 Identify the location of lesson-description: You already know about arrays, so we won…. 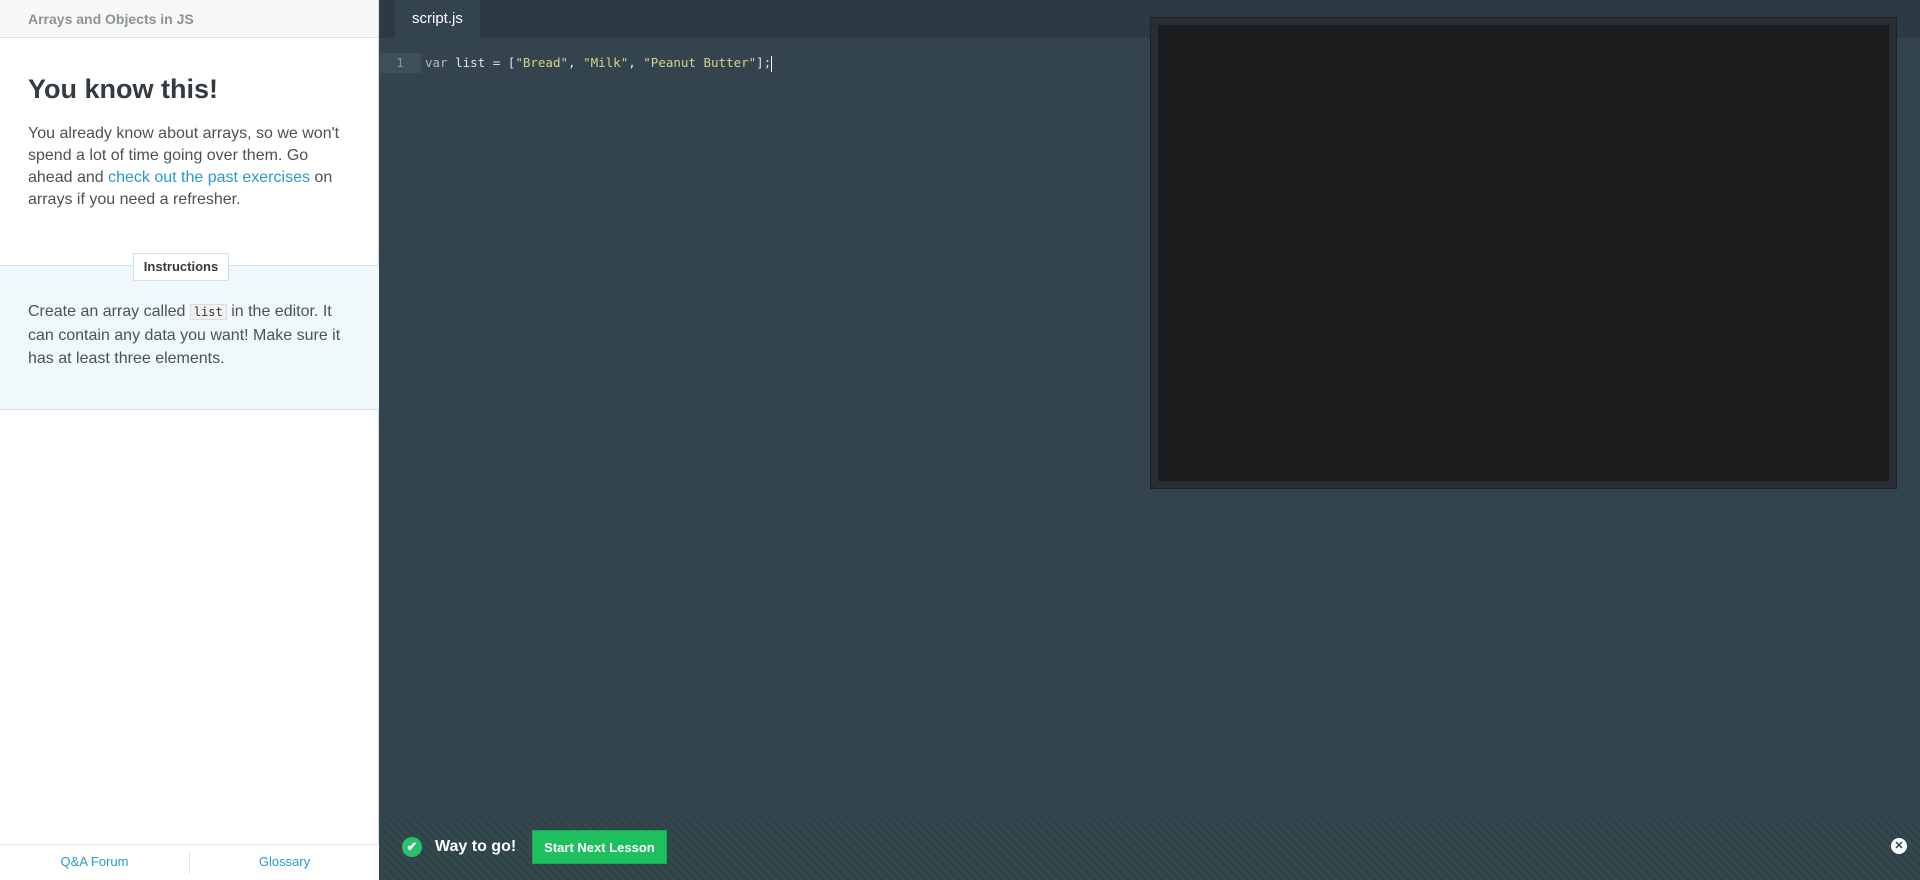
(189, 167).